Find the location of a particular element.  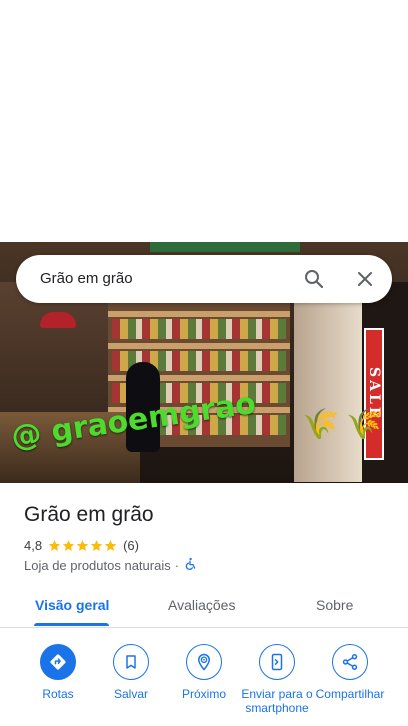

nearby-button: Próximo is located at coordinates (204, 672).